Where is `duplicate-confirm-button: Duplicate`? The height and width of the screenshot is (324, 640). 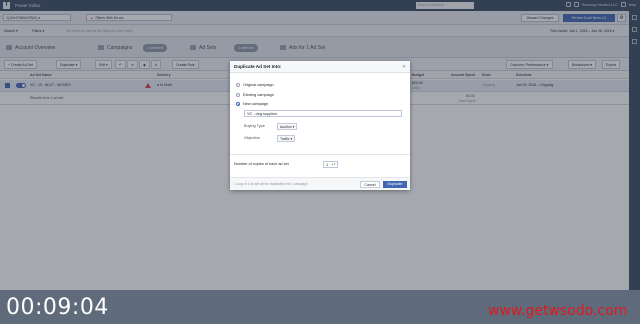 duplicate-confirm-button: Duplicate is located at coordinates (395, 184).